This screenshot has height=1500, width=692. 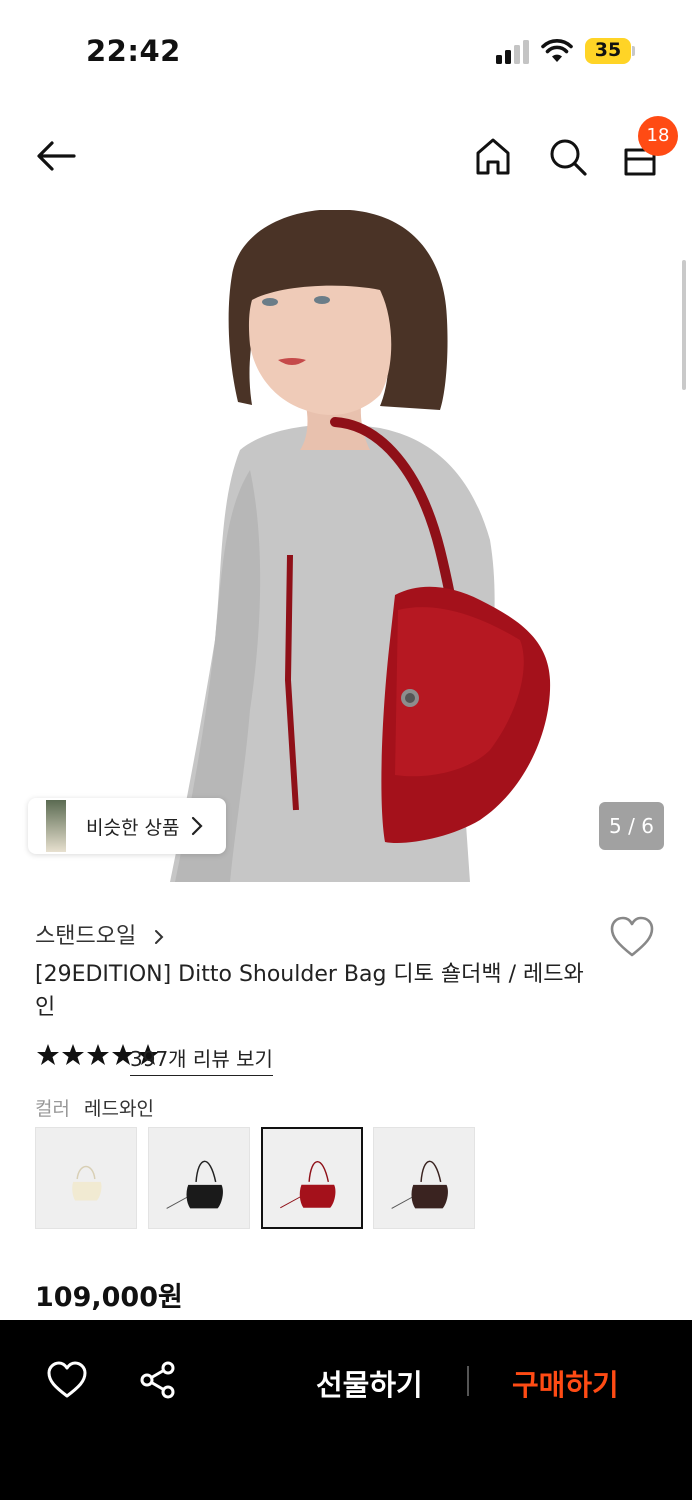 What do you see at coordinates (346, 52) in the screenshot?
I see `status-bar: 22:42 35` at bounding box center [346, 52].